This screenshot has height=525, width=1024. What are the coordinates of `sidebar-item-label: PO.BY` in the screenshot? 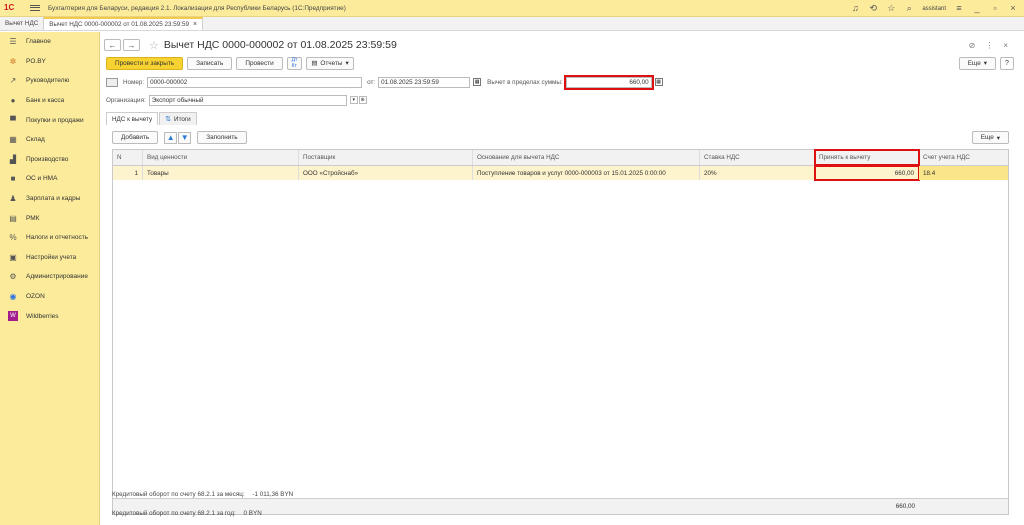 It's located at (36, 61).